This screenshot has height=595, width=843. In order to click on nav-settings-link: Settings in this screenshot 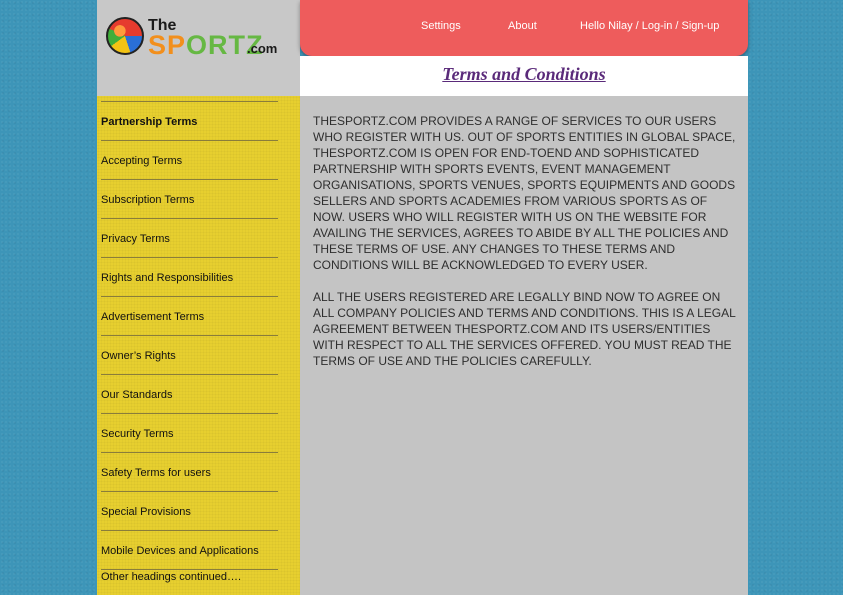, I will do `click(441, 26)`.